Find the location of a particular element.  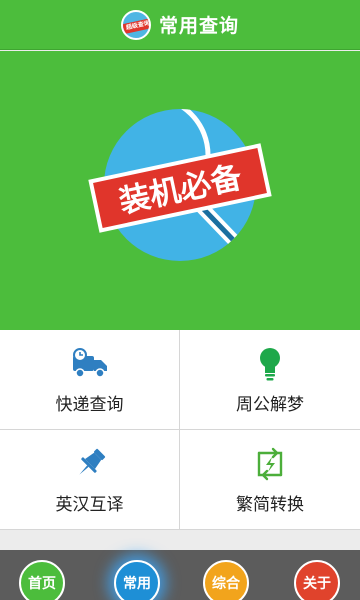

tile-label: 繁简转换 is located at coordinates (270, 505).